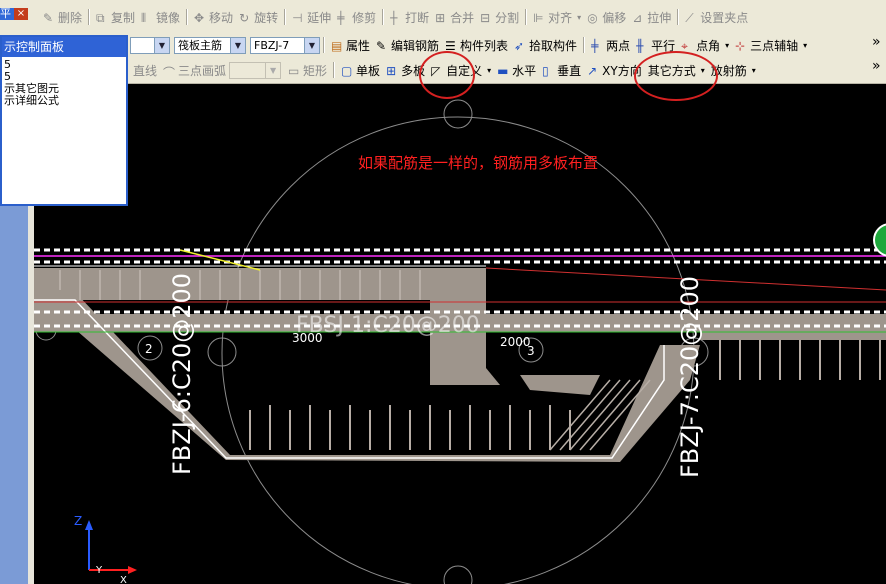 Image resolution: width=886 pixels, height=584 pixels. What do you see at coordinates (515, 342) in the screenshot?
I see `dimension-right: 2000` at bounding box center [515, 342].